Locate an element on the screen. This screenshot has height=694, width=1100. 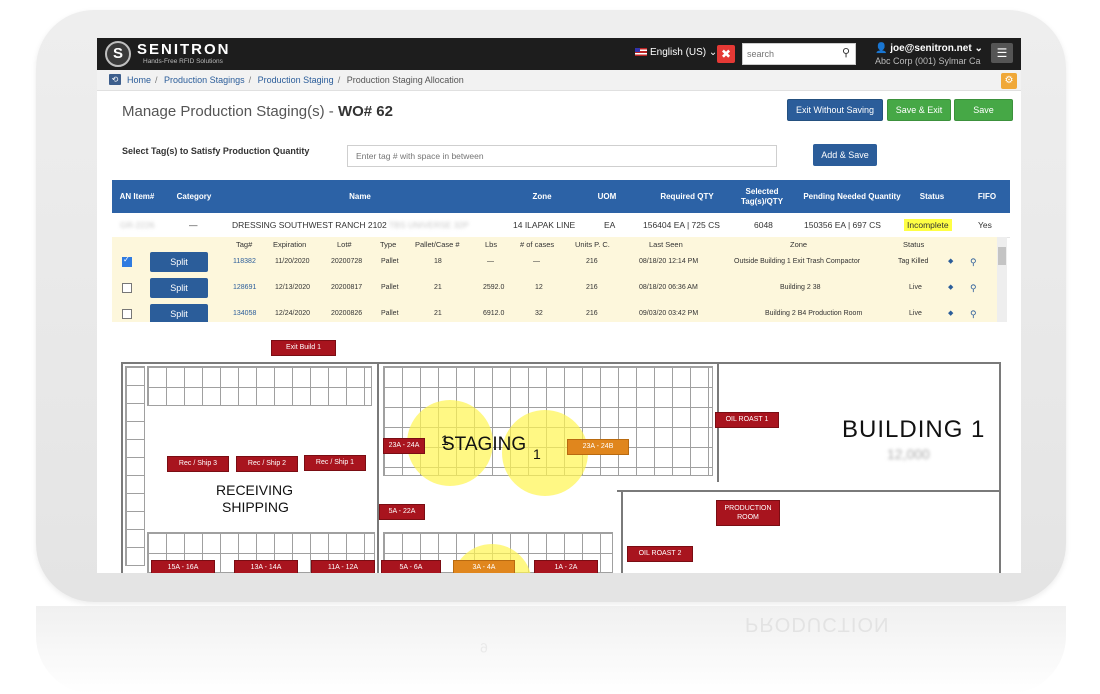
device-reflection is located at coordinates (551, 650).